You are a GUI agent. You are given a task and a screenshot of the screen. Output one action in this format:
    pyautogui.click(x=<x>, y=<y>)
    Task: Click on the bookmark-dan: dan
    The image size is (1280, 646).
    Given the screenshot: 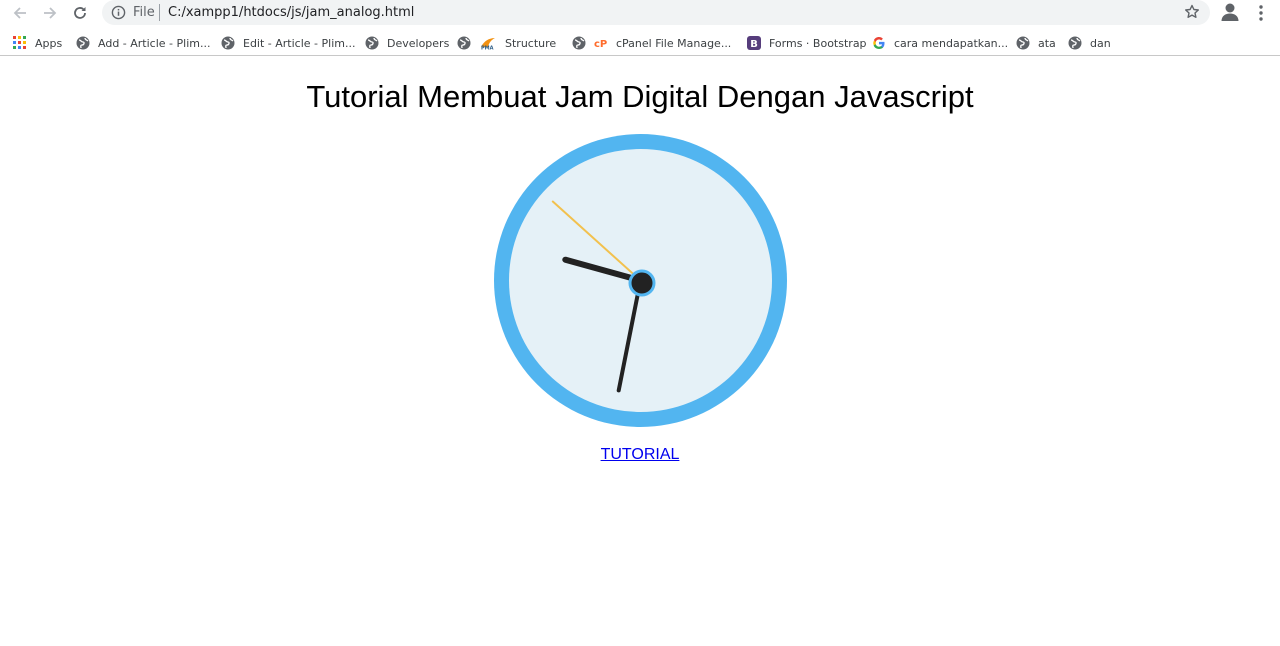 What is the action you would take?
    pyautogui.click(x=1089, y=43)
    